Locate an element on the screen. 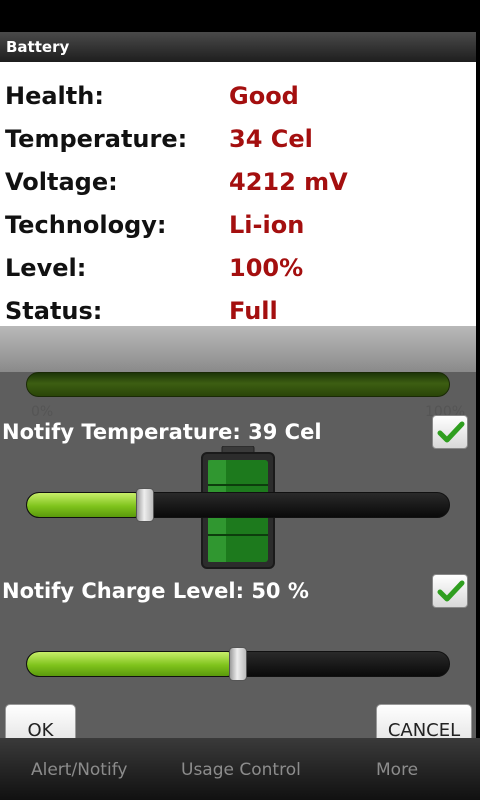 This screenshot has width=480, height=800. temperature-label: Temperature: is located at coordinates (96, 139).